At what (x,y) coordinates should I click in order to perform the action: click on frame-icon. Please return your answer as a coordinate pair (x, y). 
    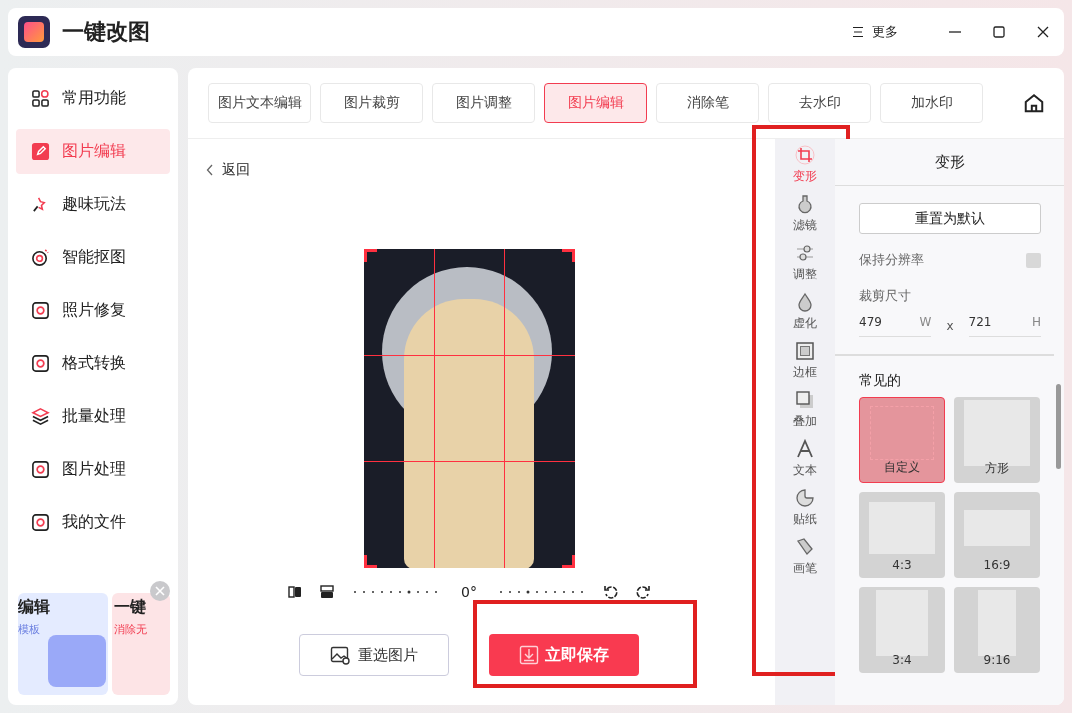
    Looking at the image, I should click on (805, 351).